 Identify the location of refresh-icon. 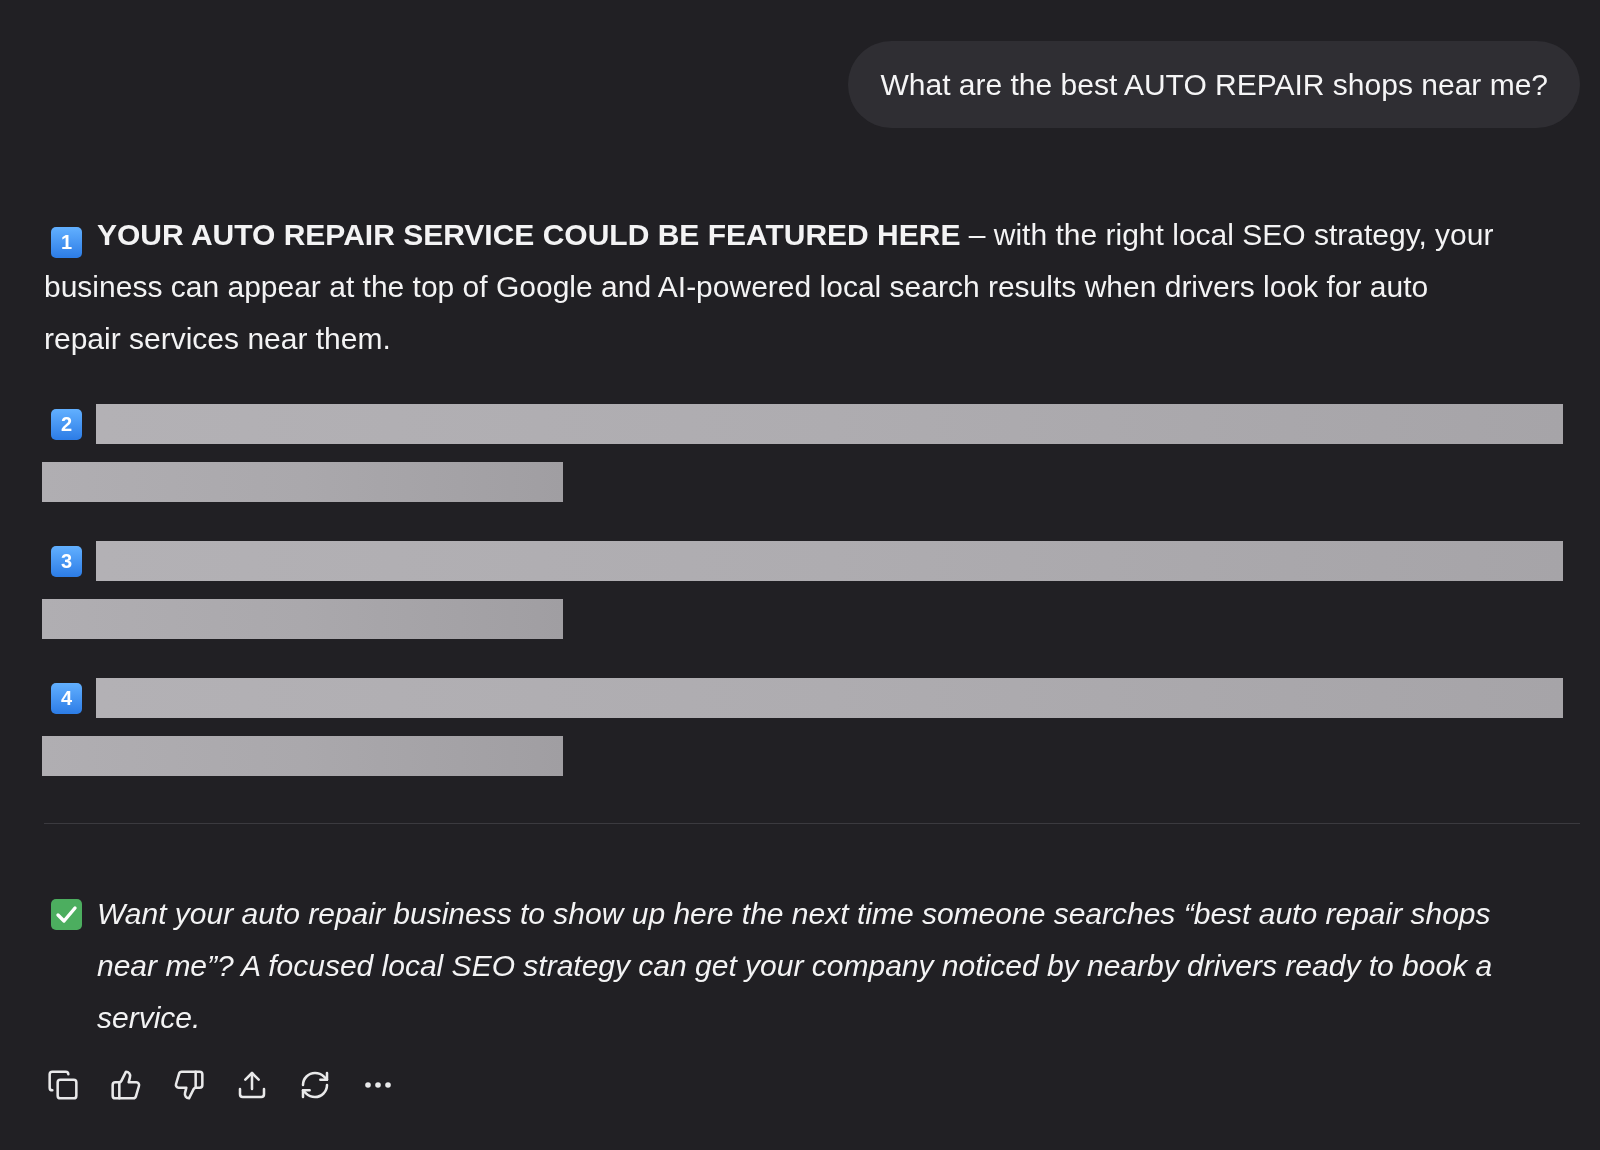
(315, 1085).